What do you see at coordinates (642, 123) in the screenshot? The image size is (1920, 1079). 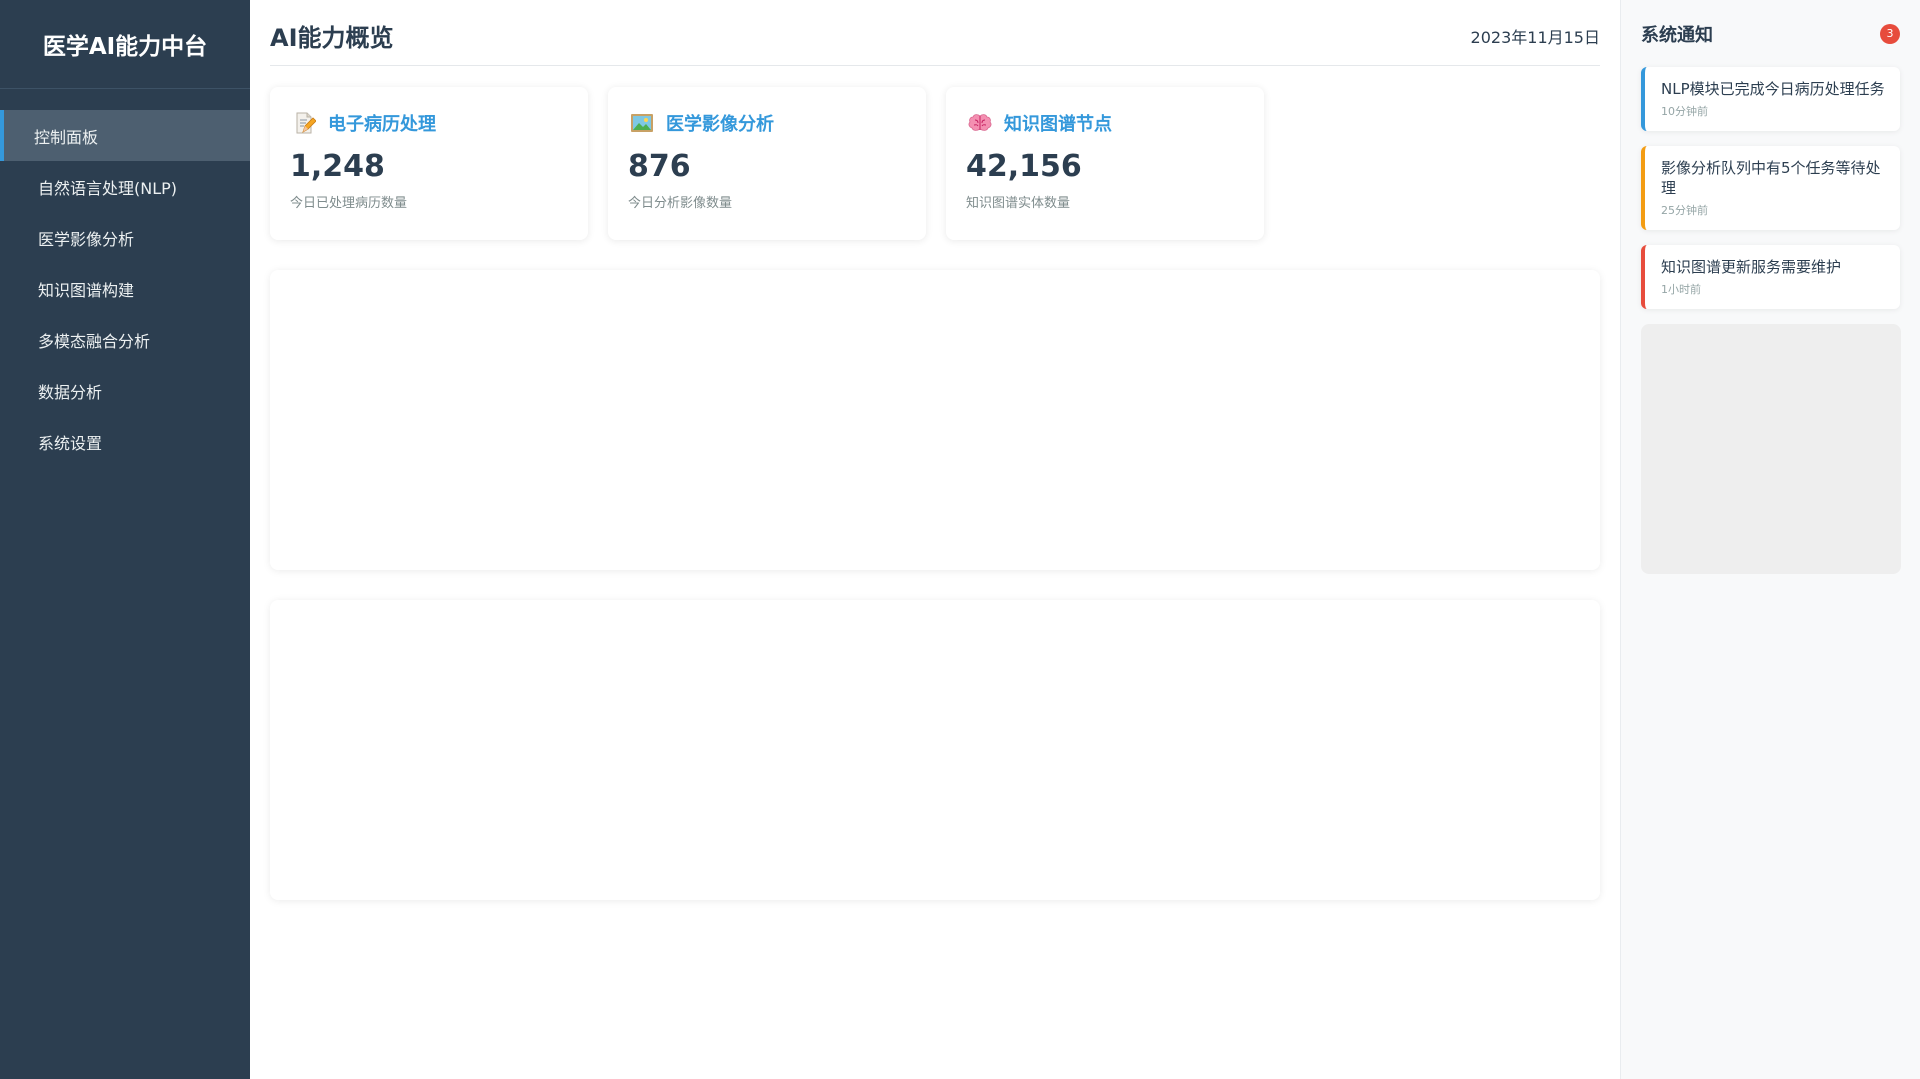 I see `picture-icon` at bounding box center [642, 123].